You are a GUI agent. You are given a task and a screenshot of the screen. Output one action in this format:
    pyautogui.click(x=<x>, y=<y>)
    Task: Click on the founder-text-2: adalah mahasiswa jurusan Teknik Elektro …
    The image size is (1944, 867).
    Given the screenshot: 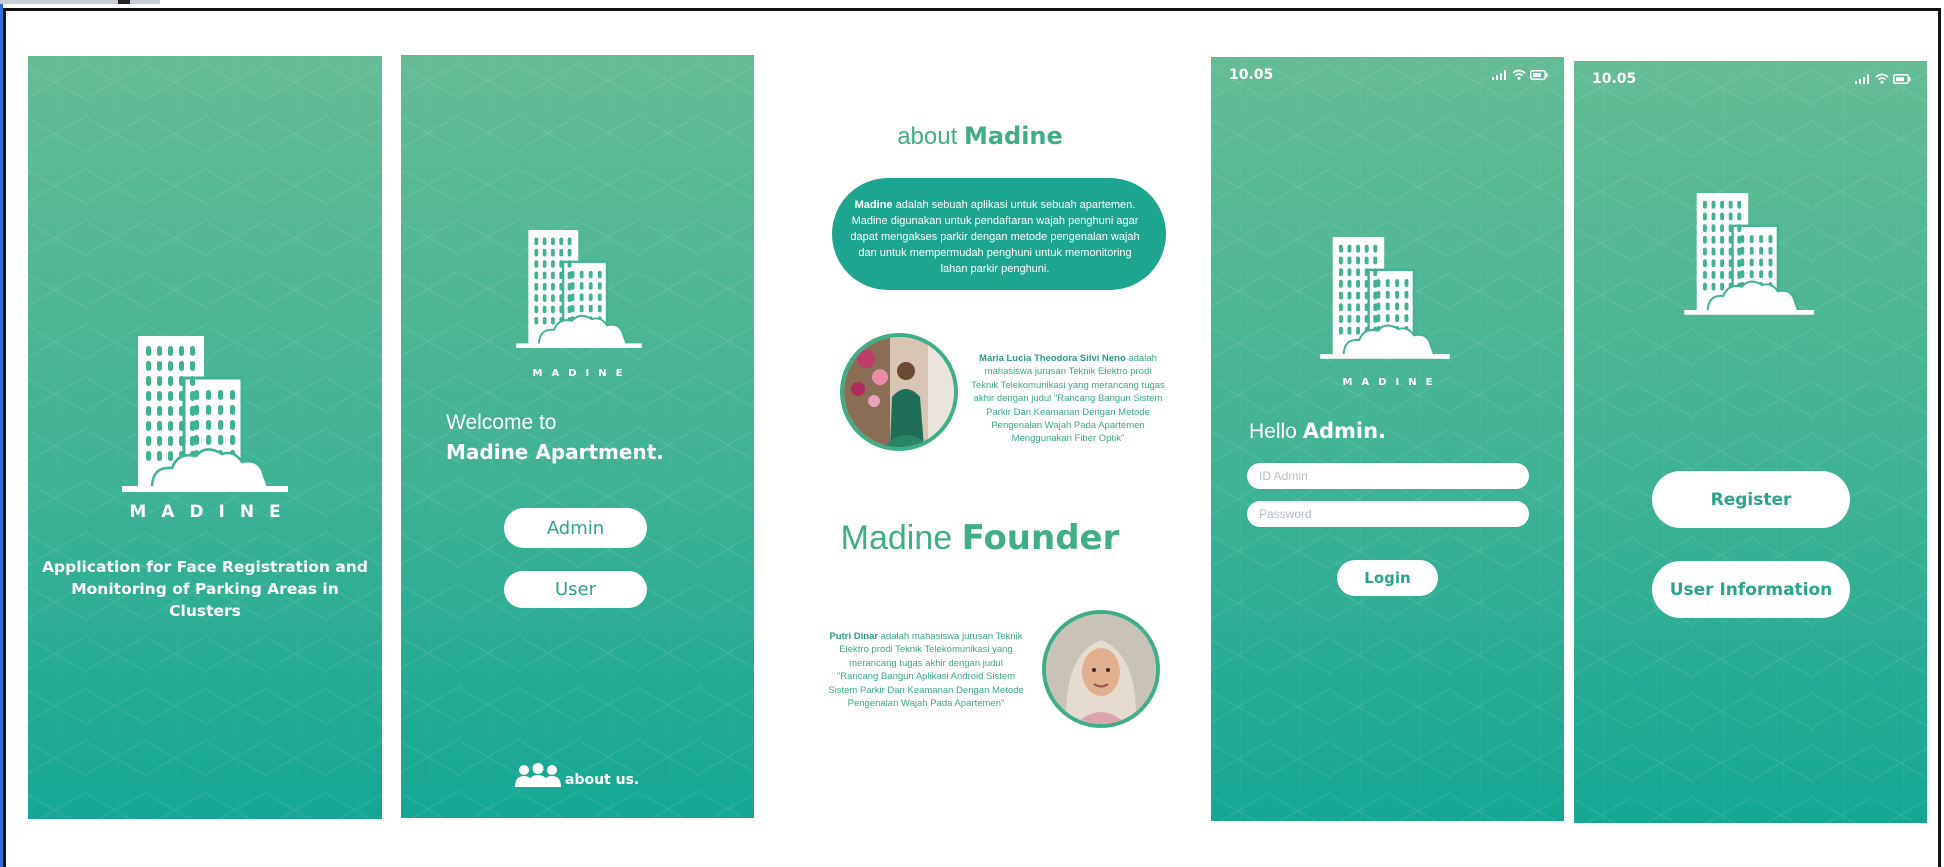 What is the action you would take?
    pyautogui.click(x=926, y=670)
    